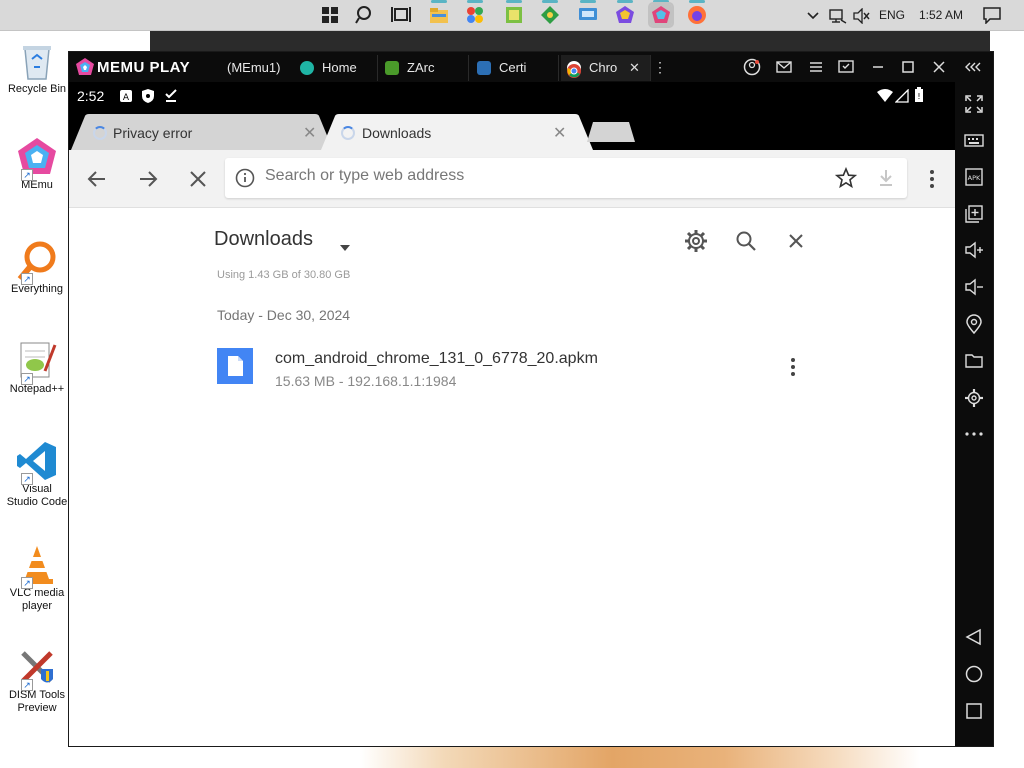 This screenshot has height=768, width=1024. What do you see at coordinates (661, 15) in the screenshot?
I see `memu-multi-icon` at bounding box center [661, 15].